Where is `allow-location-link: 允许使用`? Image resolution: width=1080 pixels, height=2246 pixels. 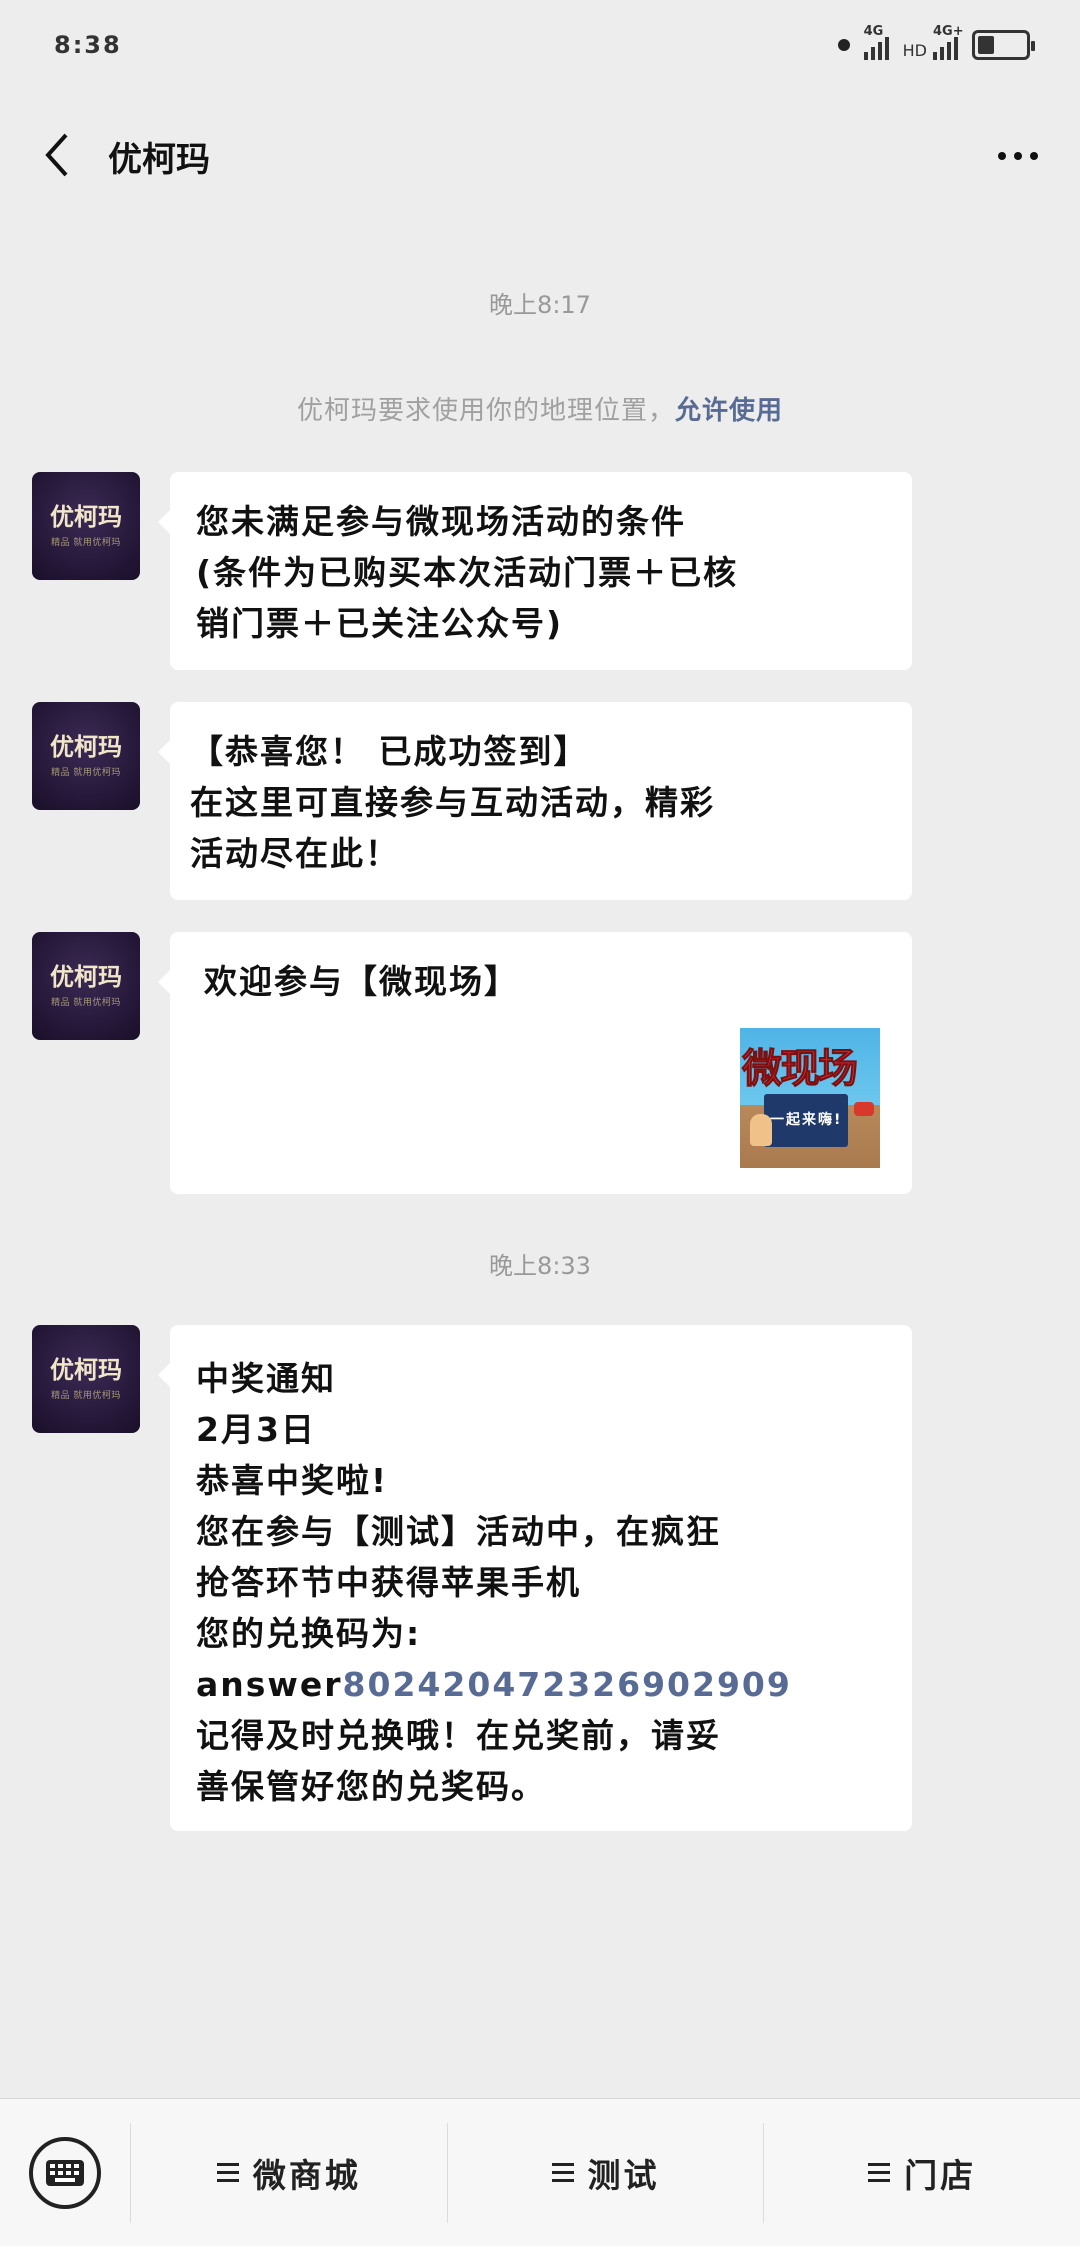 allow-location-link: 允许使用 is located at coordinates (729, 411).